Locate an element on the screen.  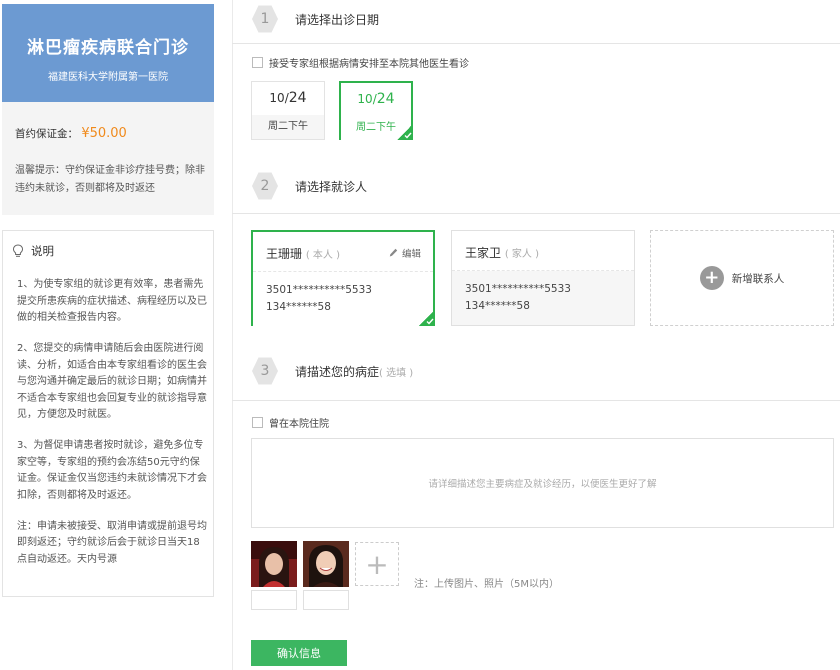
date-option-selected: 10/24 周二下午 is located at coordinates (376, 110).